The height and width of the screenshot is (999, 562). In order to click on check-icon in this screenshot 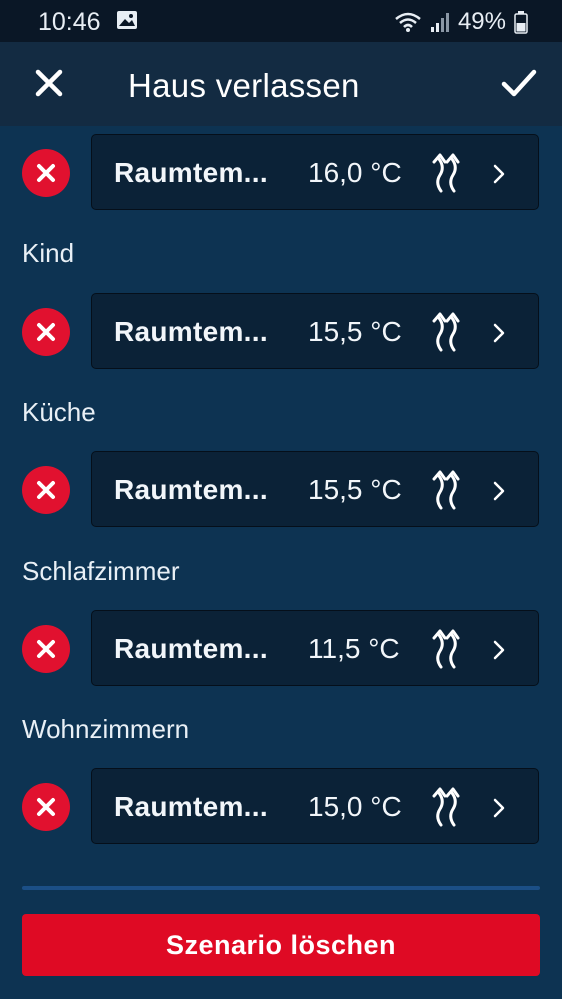, I will do `click(519, 83)`.